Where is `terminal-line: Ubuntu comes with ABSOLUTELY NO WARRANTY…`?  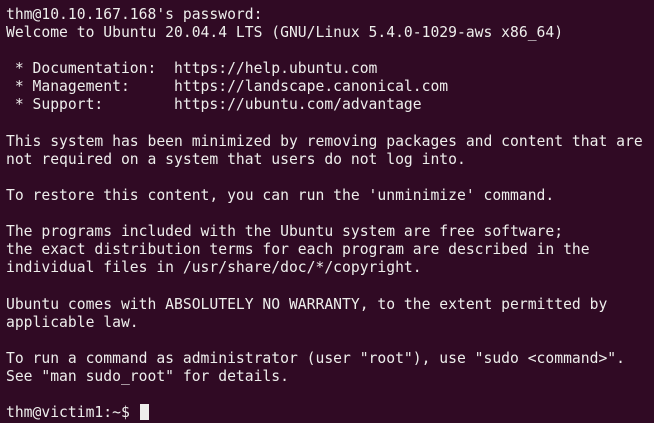
terminal-line: Ubuntu comes with ABSOLUTELY NO WARRANTY… is located at coordinates (307, 304).